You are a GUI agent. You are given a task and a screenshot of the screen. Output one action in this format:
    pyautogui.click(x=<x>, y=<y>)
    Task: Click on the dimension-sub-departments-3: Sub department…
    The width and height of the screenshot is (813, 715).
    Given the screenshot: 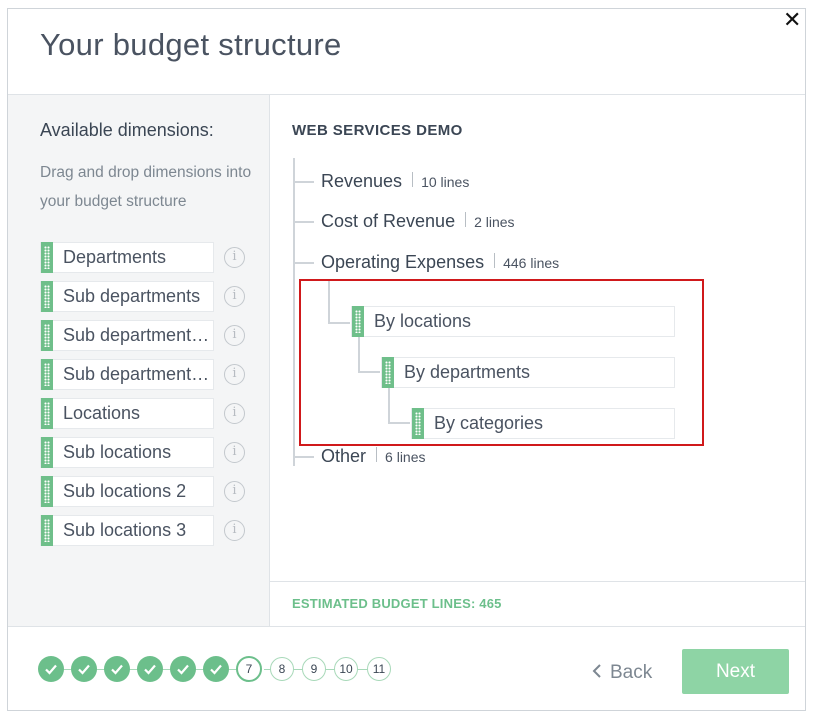 What is the action you would take?
    pyautogui.click(x=127, y=374)
    